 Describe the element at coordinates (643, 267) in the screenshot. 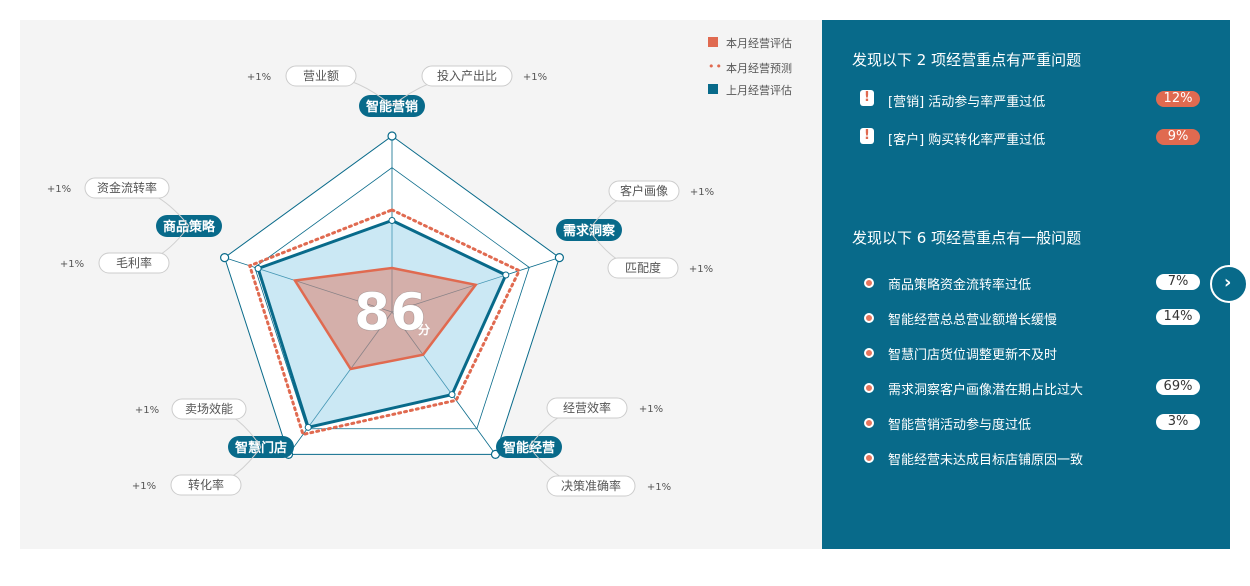

I see `sub-item-label: 匹配度` at that location.